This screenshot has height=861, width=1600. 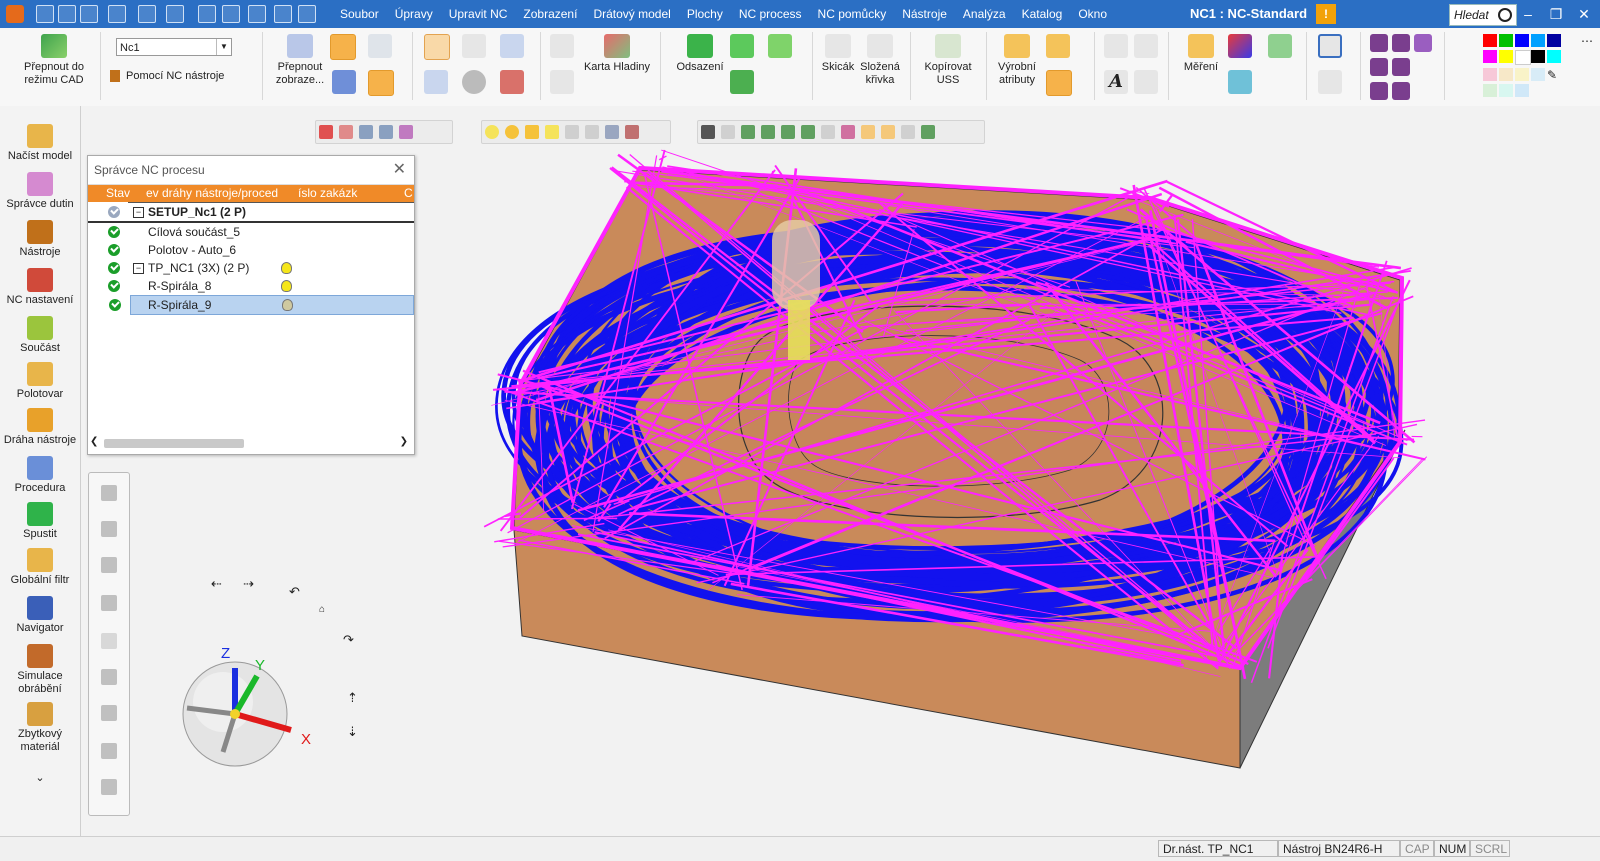 What do you see at coordinates (94, 441) in the screenshot?
I see `scroll-left-icon: ❮` at bounding box center [94, 441].